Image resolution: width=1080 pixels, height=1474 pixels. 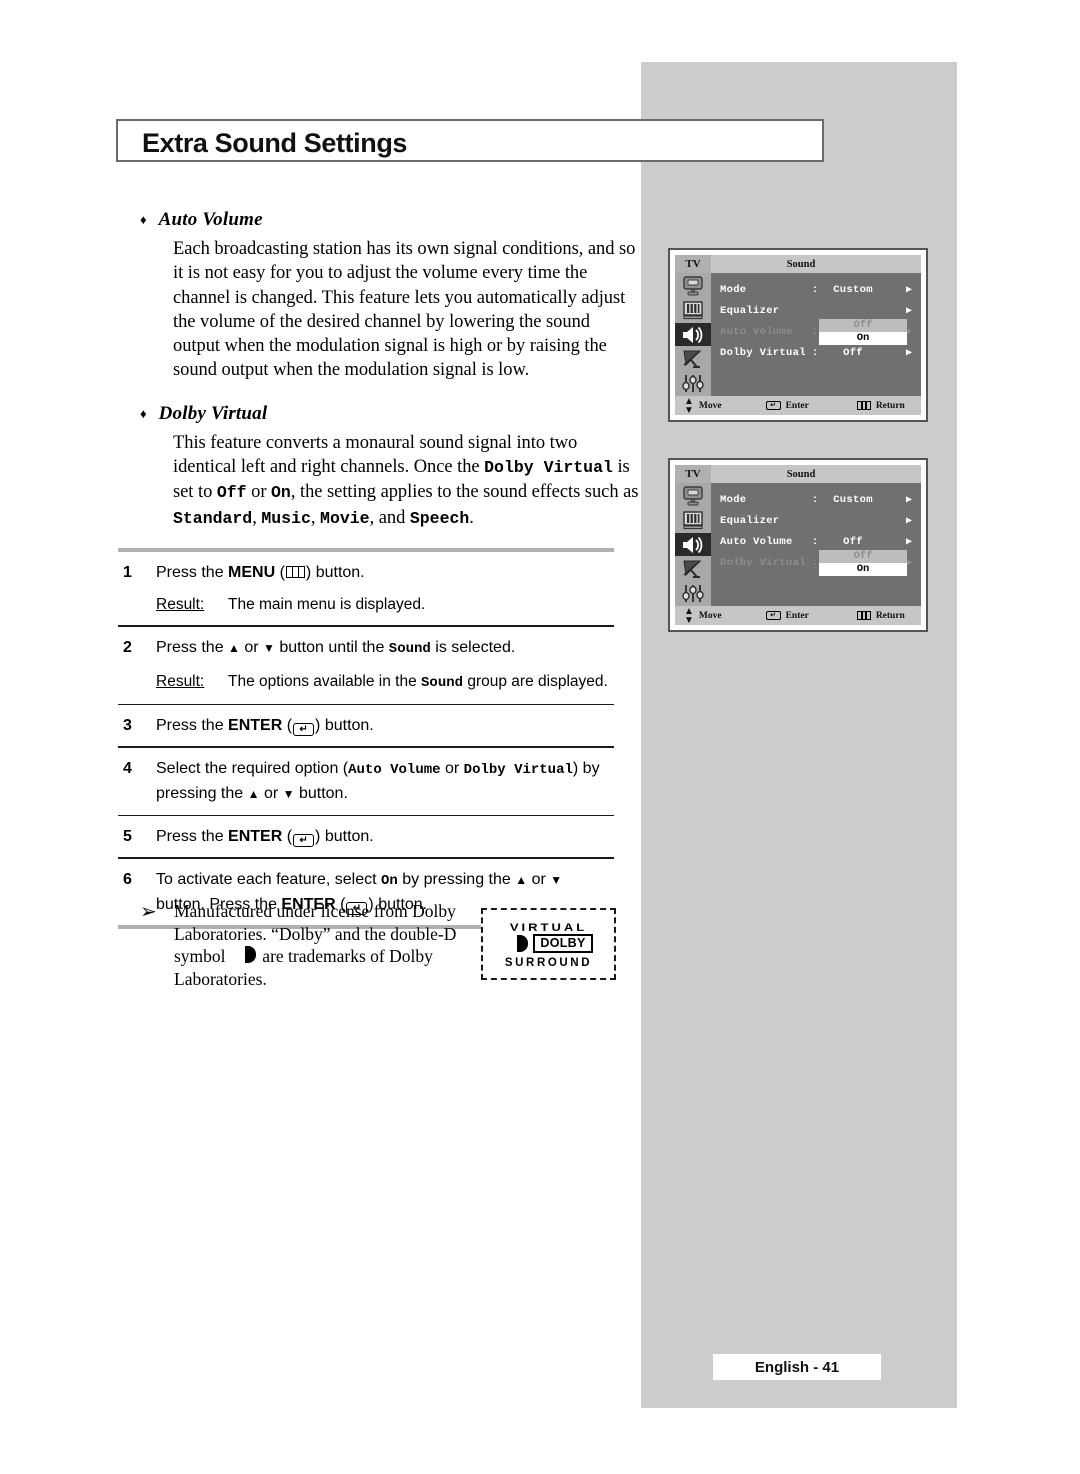 I want to click on osd-row-label: Dolby Virtual, so click(x=763, y=562).